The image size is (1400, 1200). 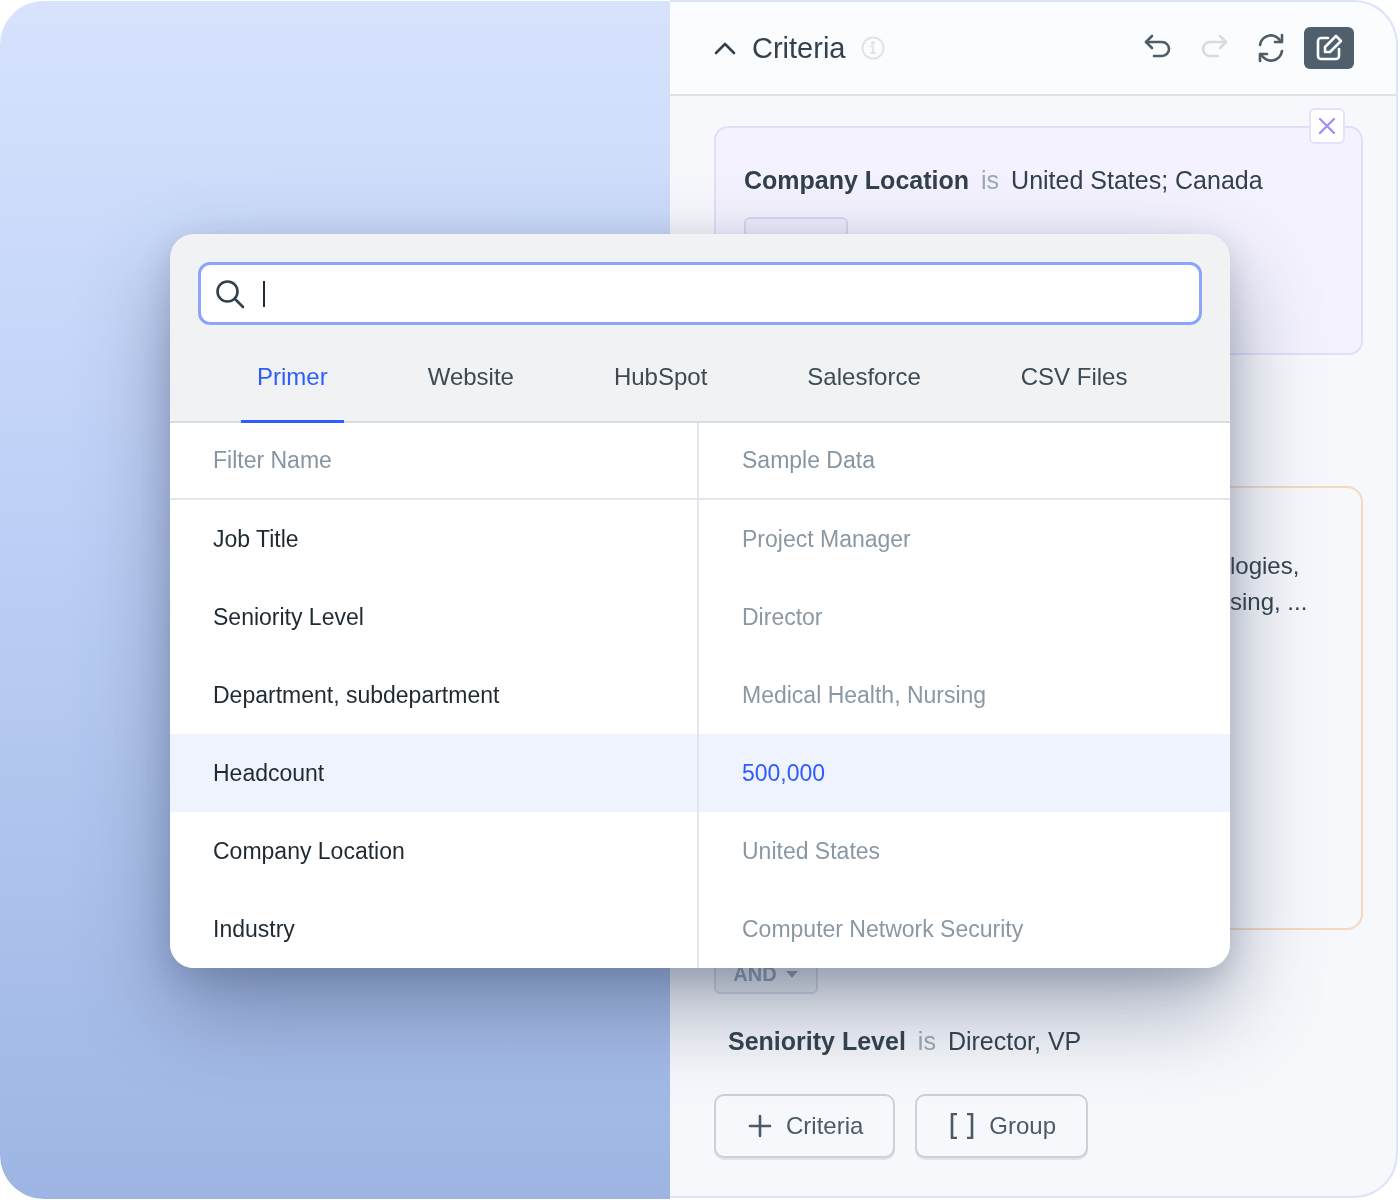 What do you see at coordinates (470, 386) in the screenshot?
I see `source-tab: Website` at bounding box center [470, 386].